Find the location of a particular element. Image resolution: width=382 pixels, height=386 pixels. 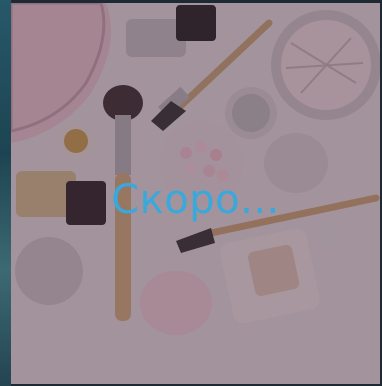

previous-slide-peek is located at coordinates (5, 193).